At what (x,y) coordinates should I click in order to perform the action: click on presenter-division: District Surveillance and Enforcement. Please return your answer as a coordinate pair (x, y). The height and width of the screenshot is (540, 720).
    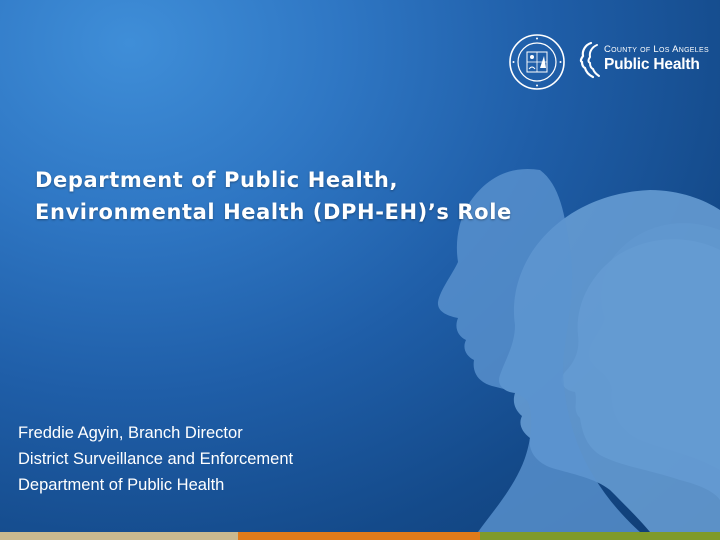
    Looking at the image, I should click on (156, 459).